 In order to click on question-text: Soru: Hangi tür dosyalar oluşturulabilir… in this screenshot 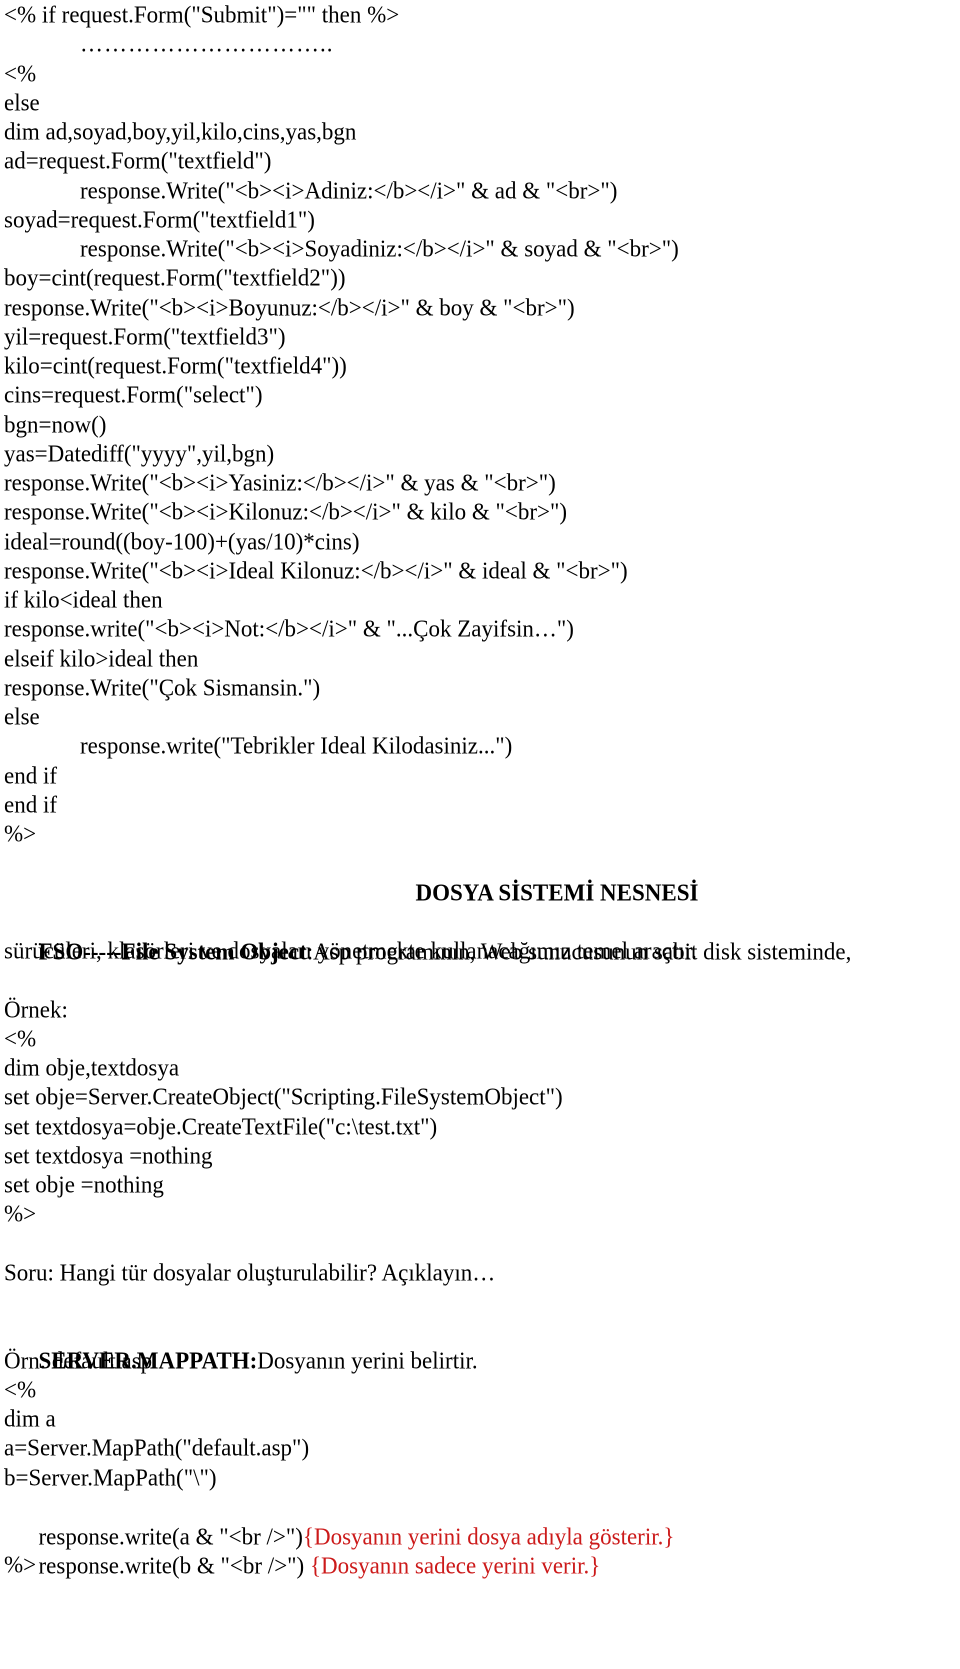, I will do `click(250, 1272)`.